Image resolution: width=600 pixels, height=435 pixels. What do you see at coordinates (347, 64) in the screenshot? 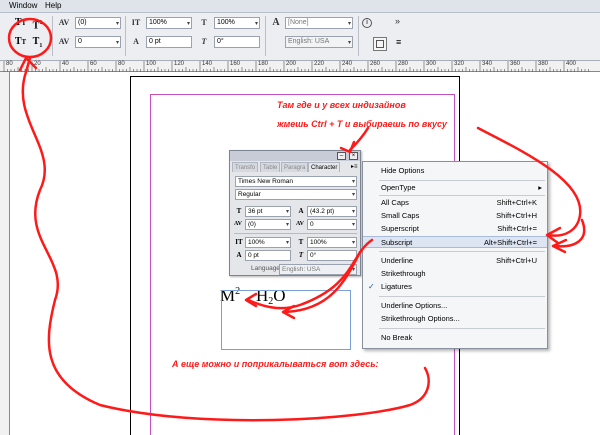
I see `ruler-label: 240` at bounding box center [347, 64].